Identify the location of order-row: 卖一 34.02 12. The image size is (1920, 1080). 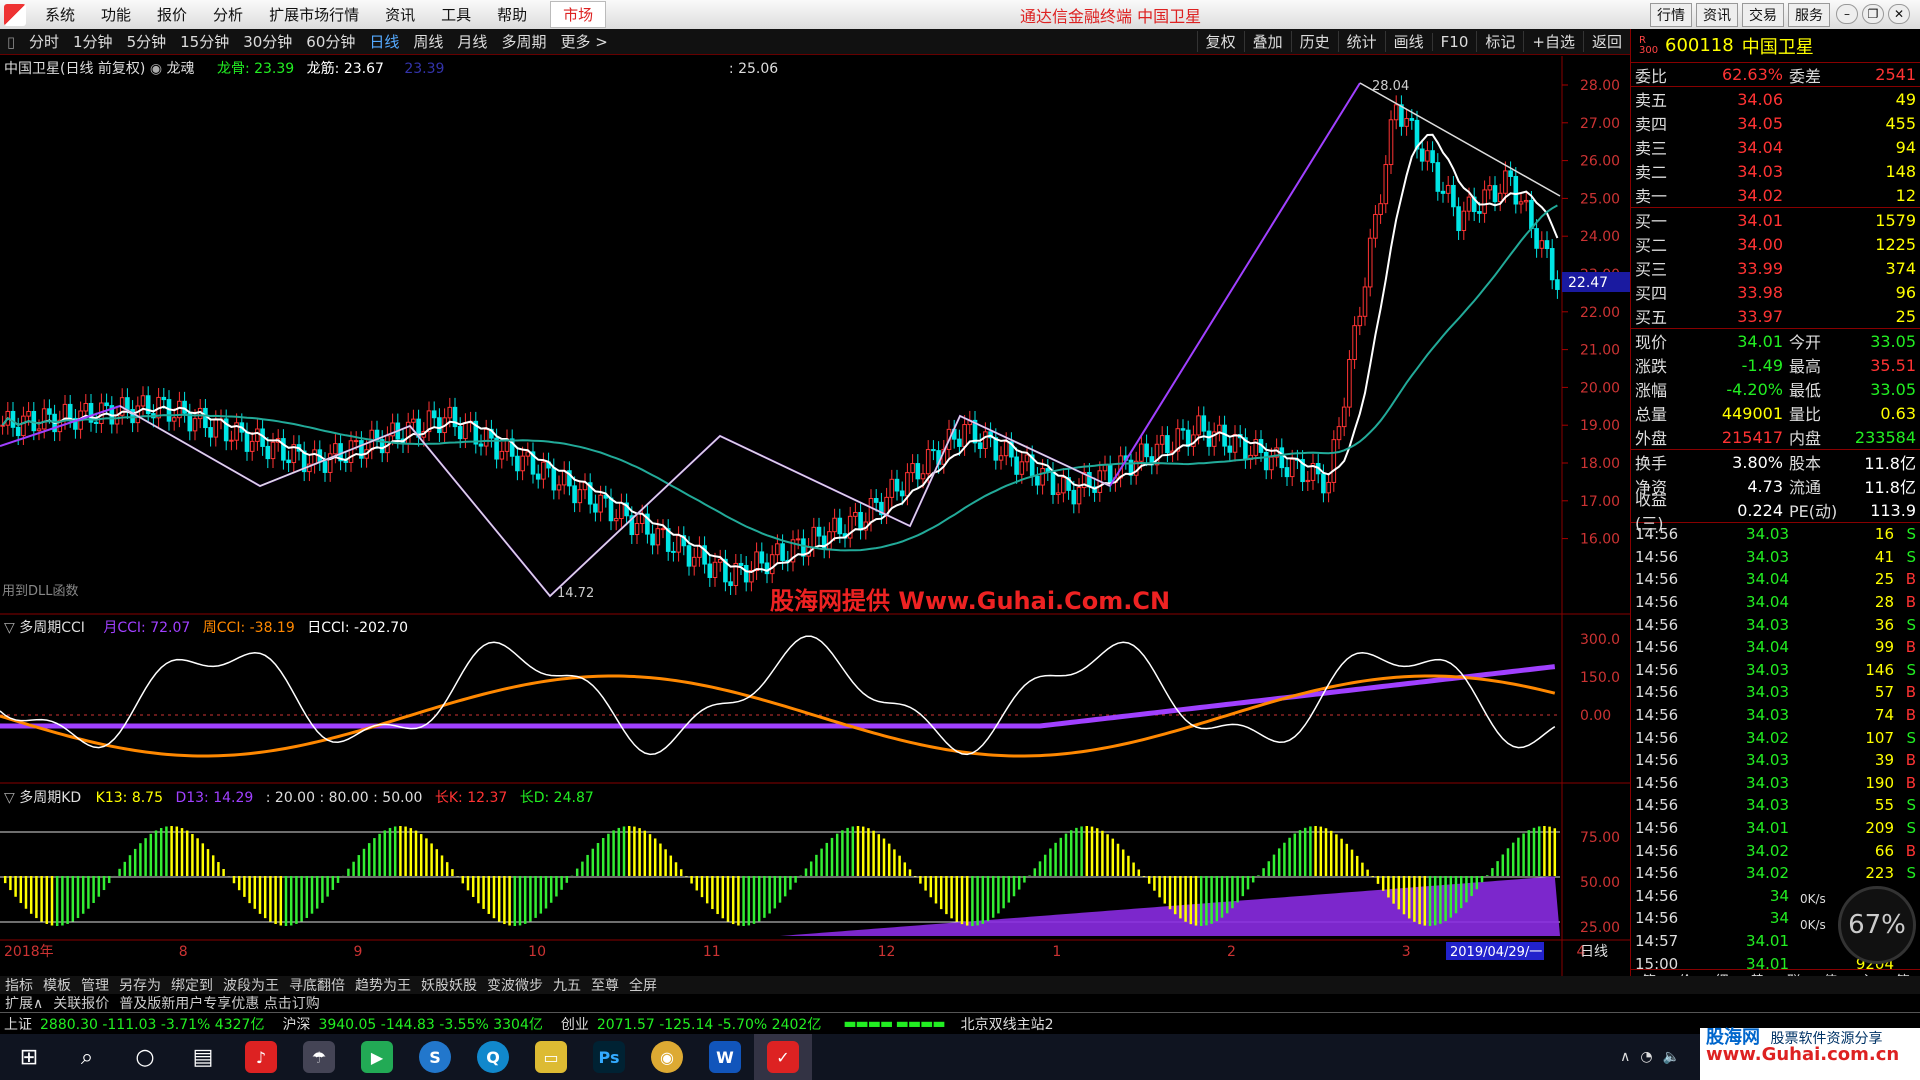
(1775, 195).